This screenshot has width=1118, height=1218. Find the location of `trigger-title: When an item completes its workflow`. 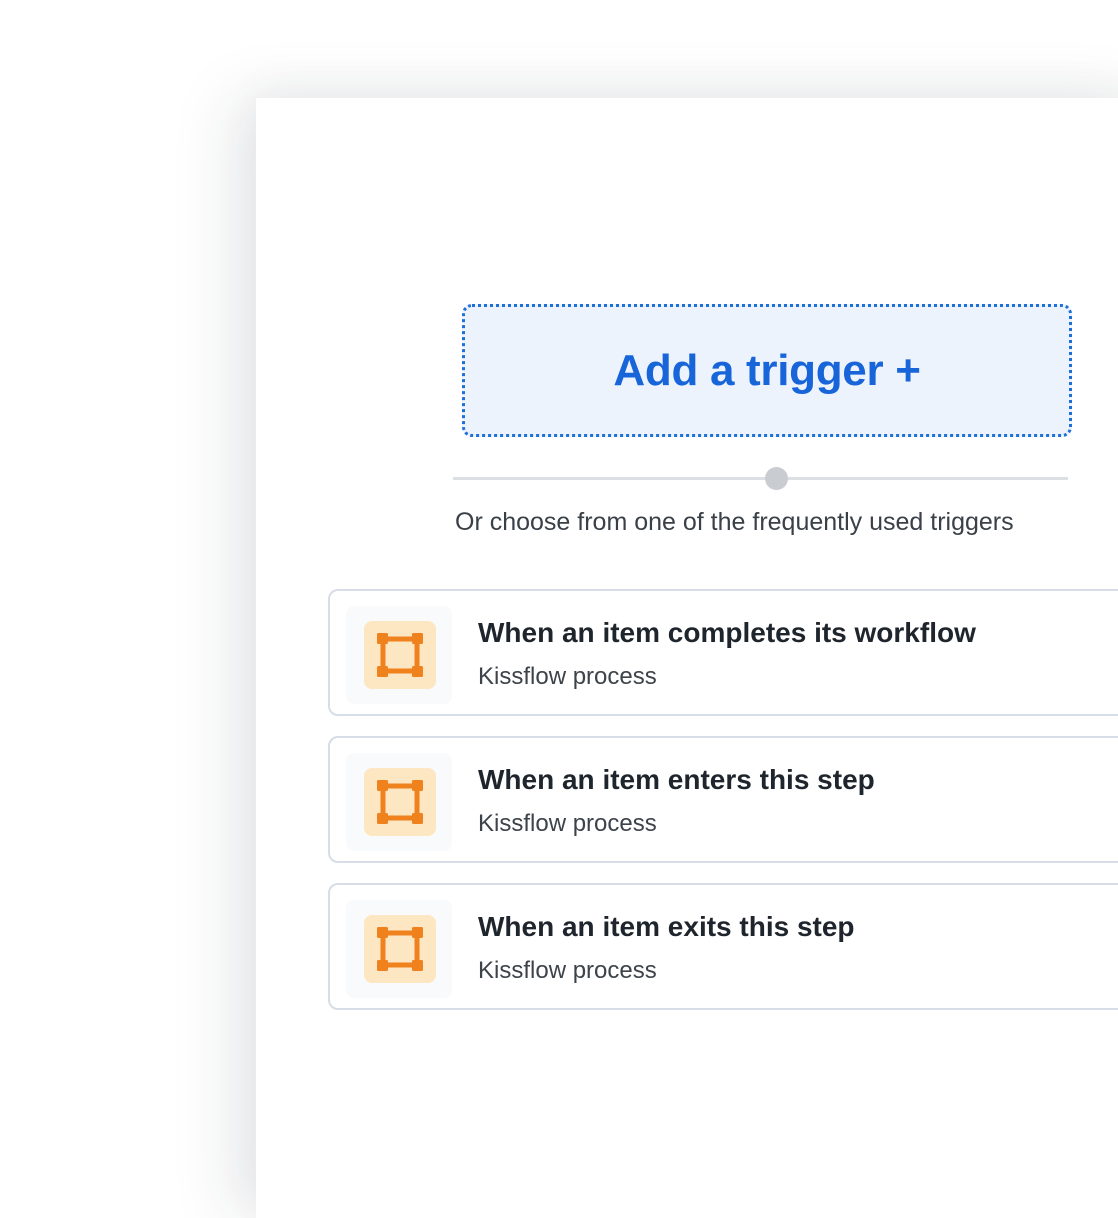

trigger-title: When an item completes its workflow is located at coordinates (727, 632).